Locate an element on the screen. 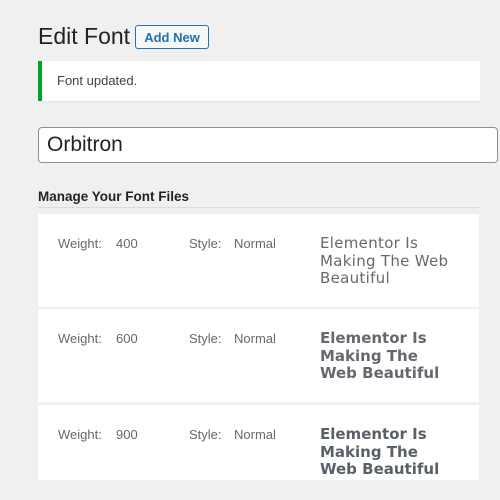 The image size is (500, 500). success-notice: Font updated. is located at coordinates (259, 81).